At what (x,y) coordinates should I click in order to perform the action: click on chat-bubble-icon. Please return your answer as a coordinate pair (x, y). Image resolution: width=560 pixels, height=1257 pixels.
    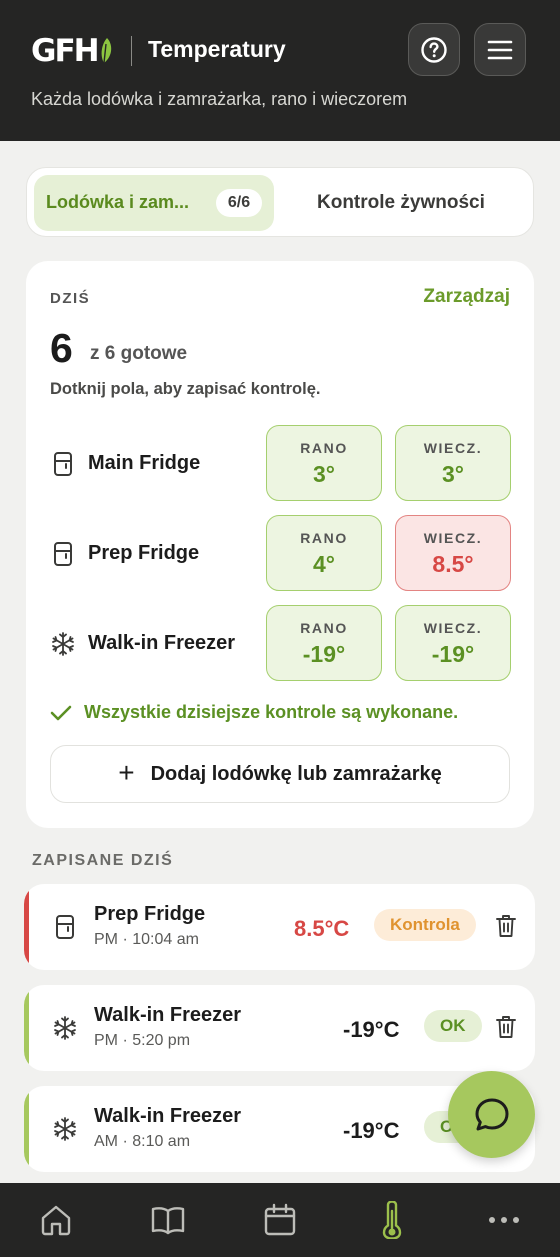
    Looking at the image, I should click on (491, 1114).